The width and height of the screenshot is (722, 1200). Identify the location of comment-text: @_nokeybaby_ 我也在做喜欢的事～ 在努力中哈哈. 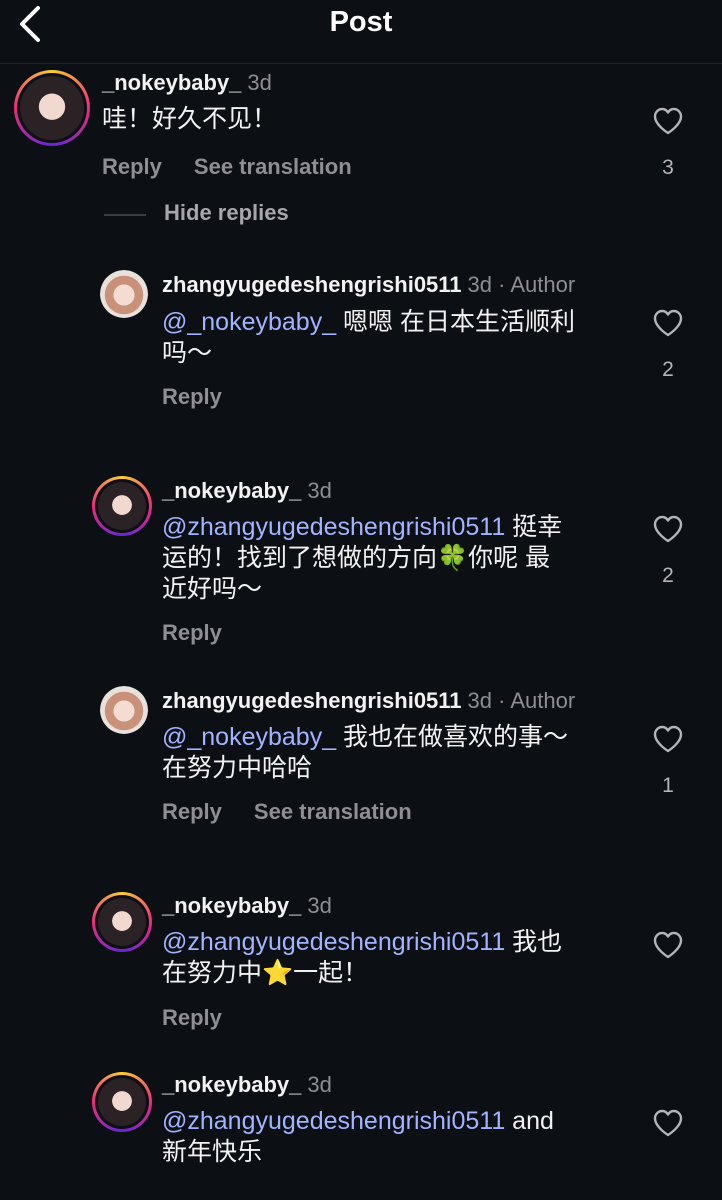
(365, 752).